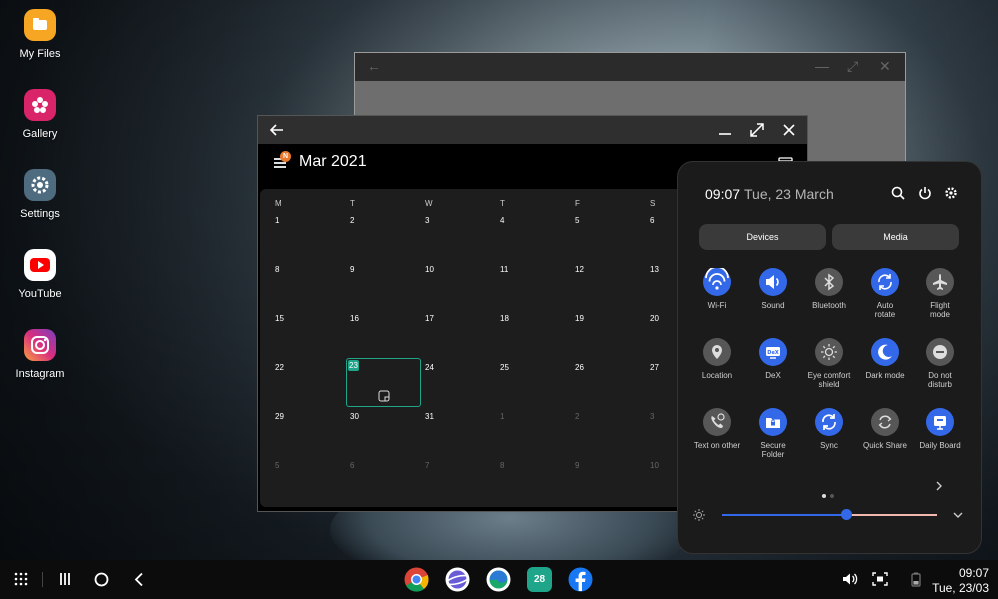 The height and width of the screenshot is (599, 998). I want to click on wifi-icon, so click(717, 281).